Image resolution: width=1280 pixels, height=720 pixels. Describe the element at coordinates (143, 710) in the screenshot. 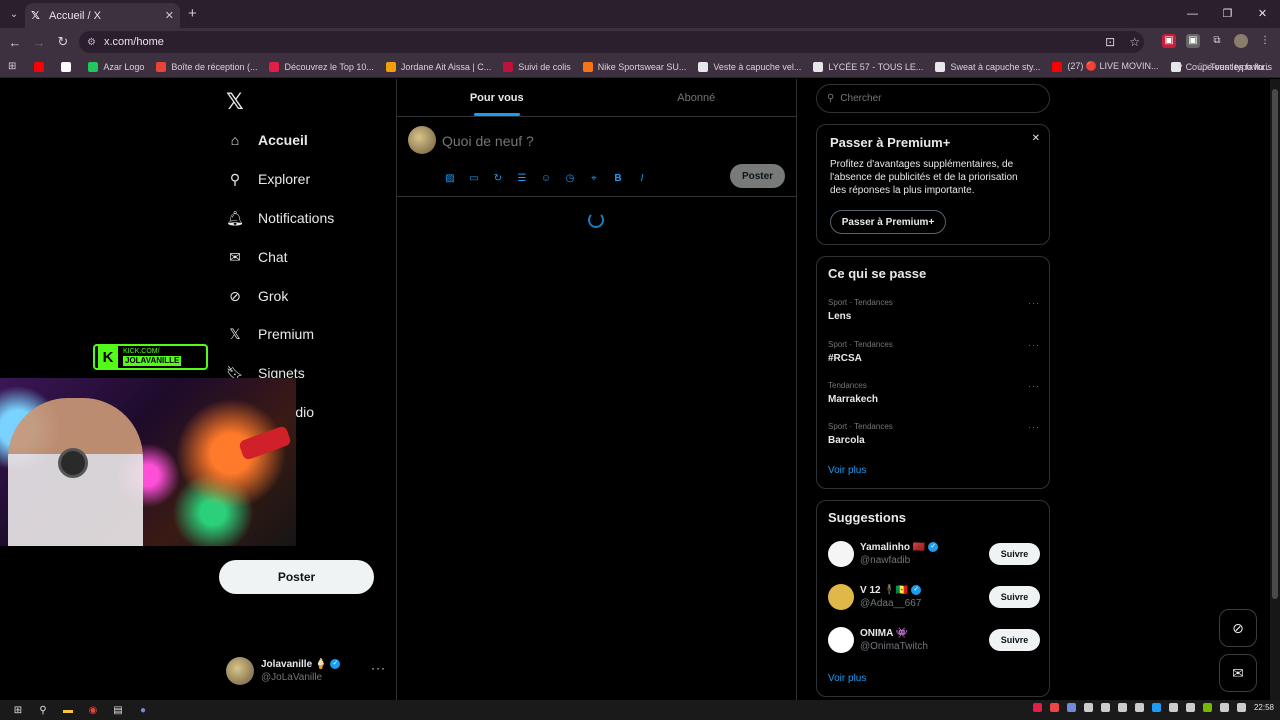

I see `discord-icon: ●` at that location.